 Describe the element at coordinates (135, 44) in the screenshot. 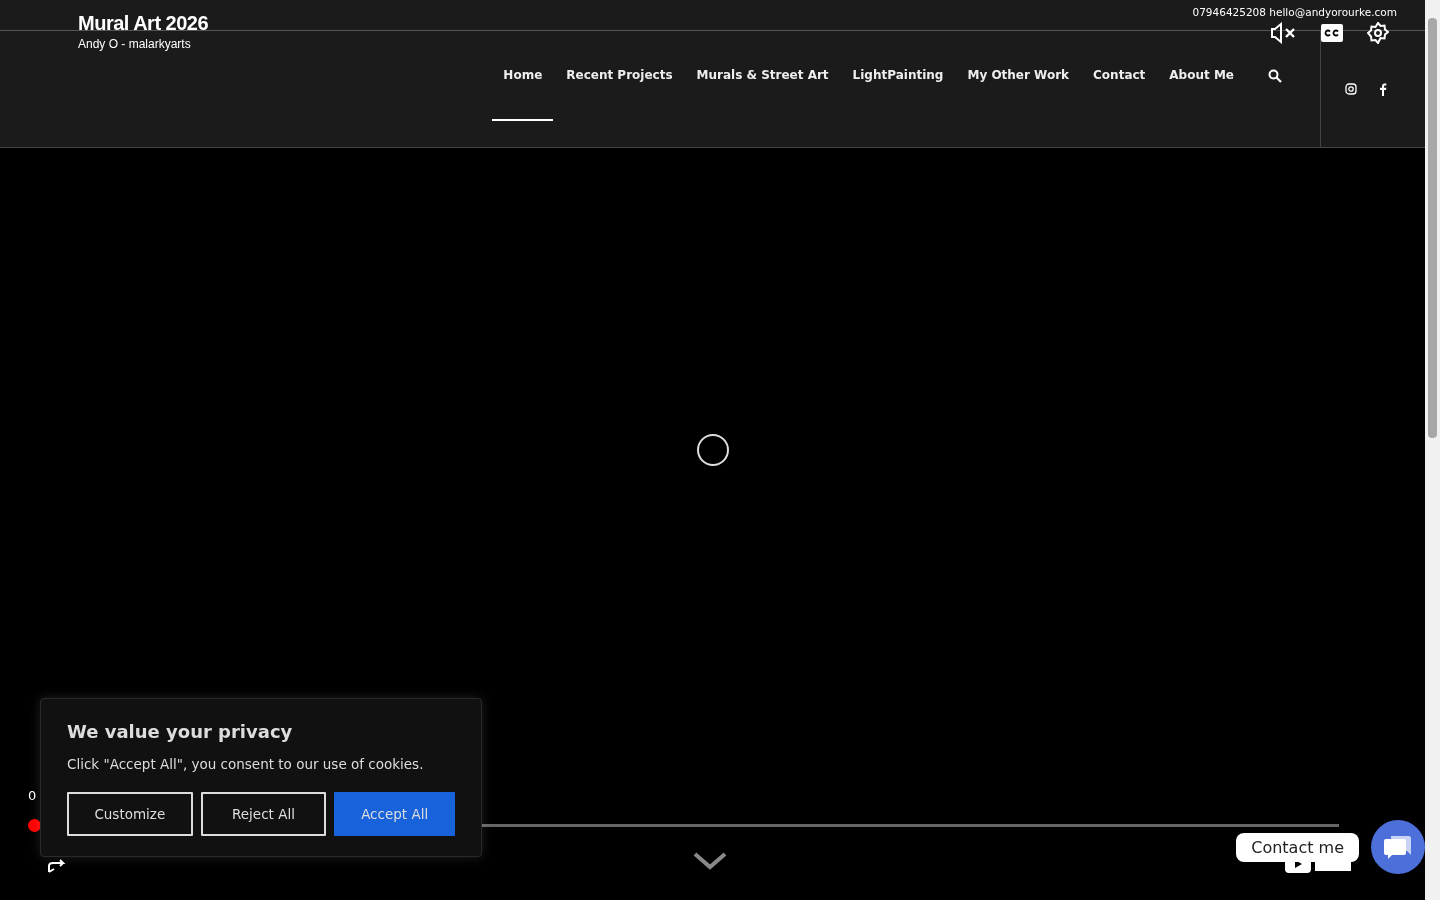

I see `site-tagline: Andy O - malarkyarts` at that location.